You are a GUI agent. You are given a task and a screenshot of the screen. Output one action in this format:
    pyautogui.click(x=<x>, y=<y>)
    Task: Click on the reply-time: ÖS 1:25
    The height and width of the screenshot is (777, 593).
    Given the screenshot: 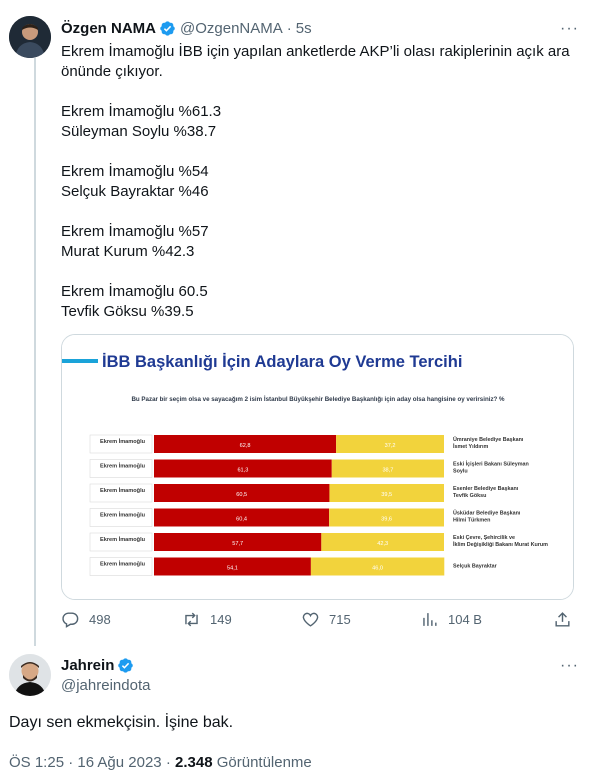 What is the action you would take?
    pyautogui.click(x=36, y=762)
    